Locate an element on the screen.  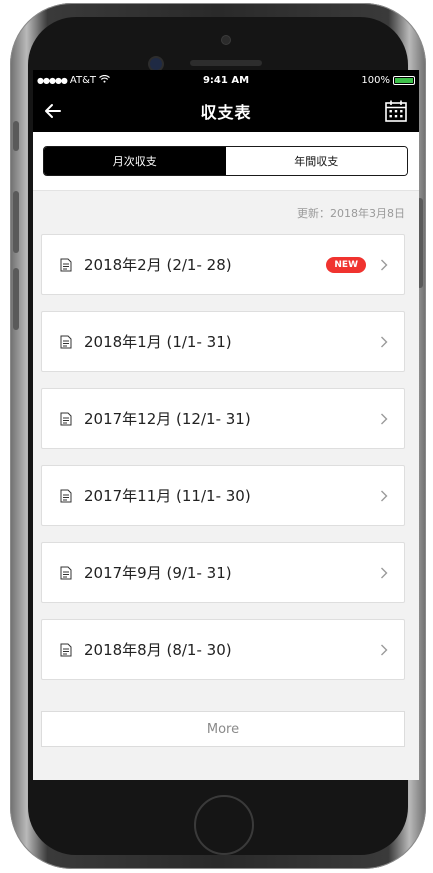
period-label: 2018年8月 (8/1- 30) is located at coordinates (158, 650).